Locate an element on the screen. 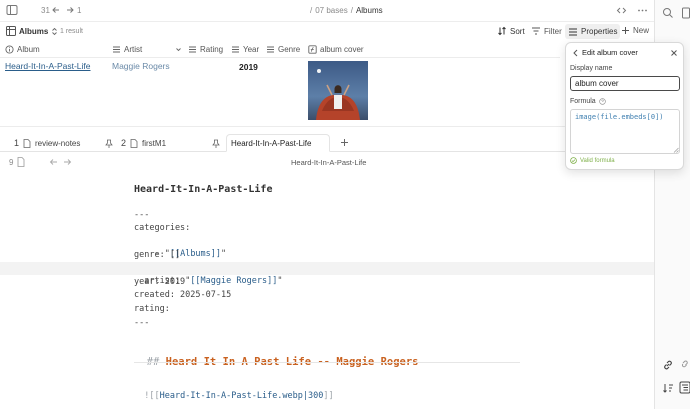 The width and height of the screenshot is (690, 409). tab-heard-it-in-a-past-life: Heard-It-In-A-Past-Life is located at coordinates (278, 143).